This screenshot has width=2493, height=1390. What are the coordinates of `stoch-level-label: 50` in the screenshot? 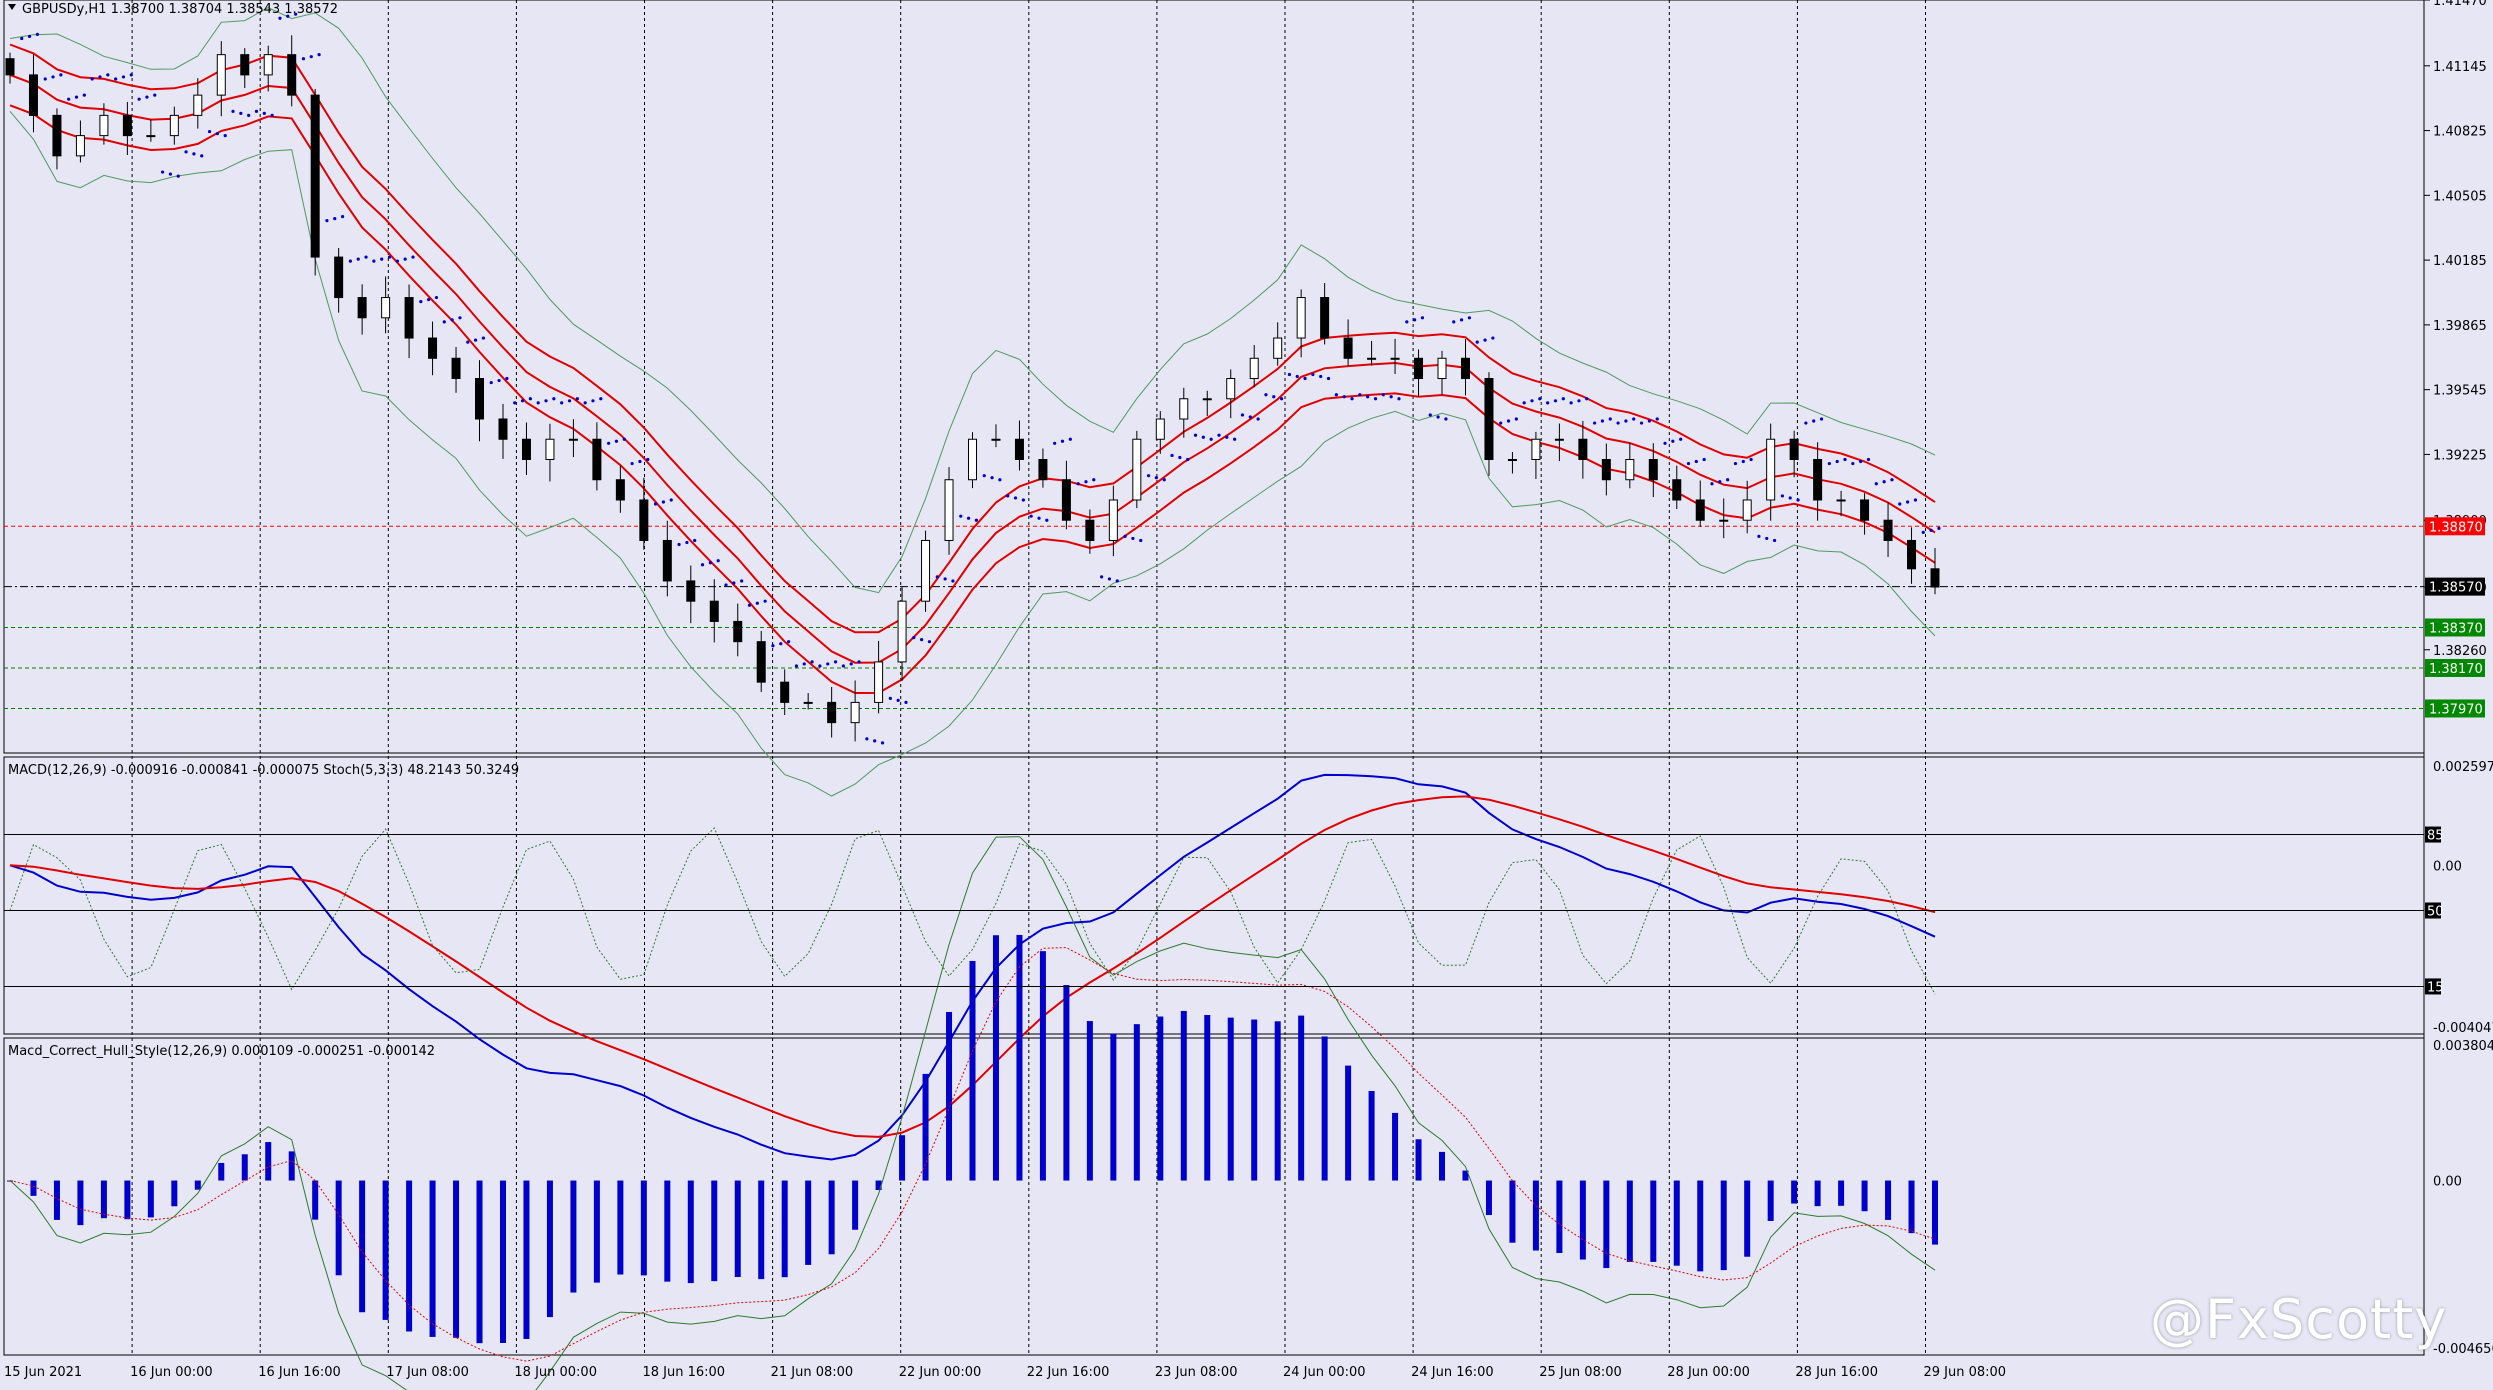 It's located at (2435, 912).